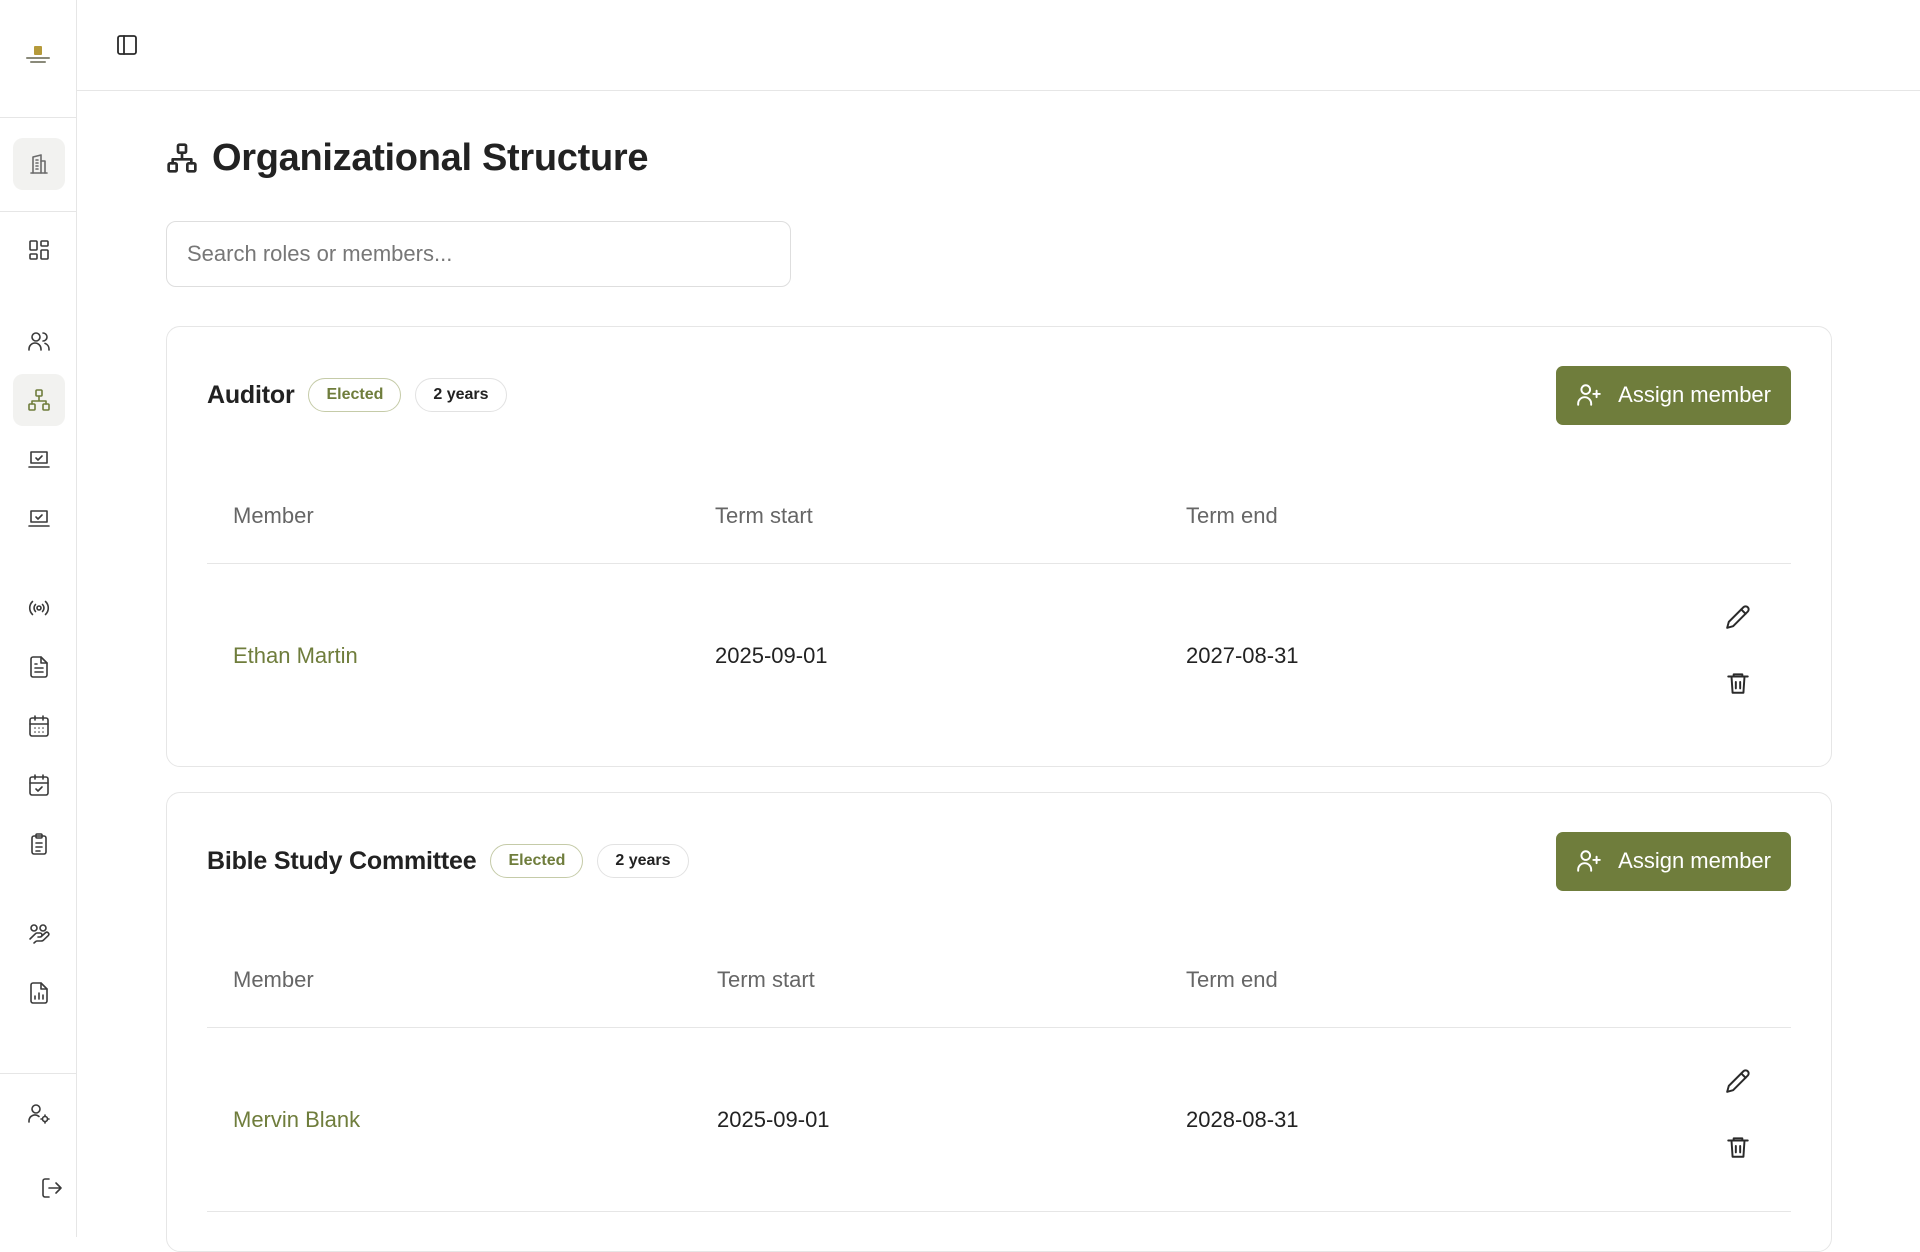  Describe the element at coordinates (295, 656) in the screenshot. I see `member-name-link: Ethan Martin` at that location.